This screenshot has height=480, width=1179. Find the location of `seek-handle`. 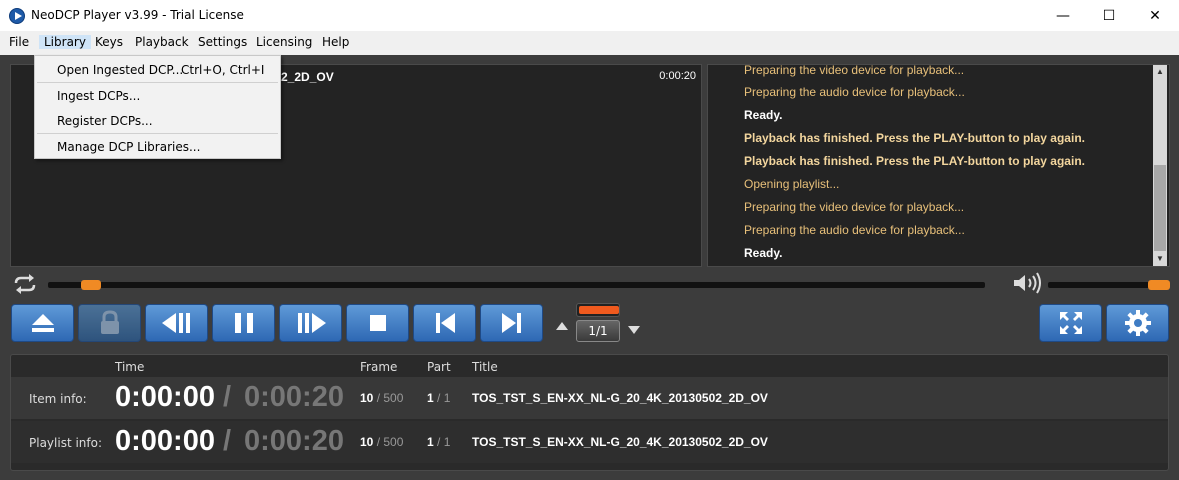

seek-handle is located at coordinates (91, 285).